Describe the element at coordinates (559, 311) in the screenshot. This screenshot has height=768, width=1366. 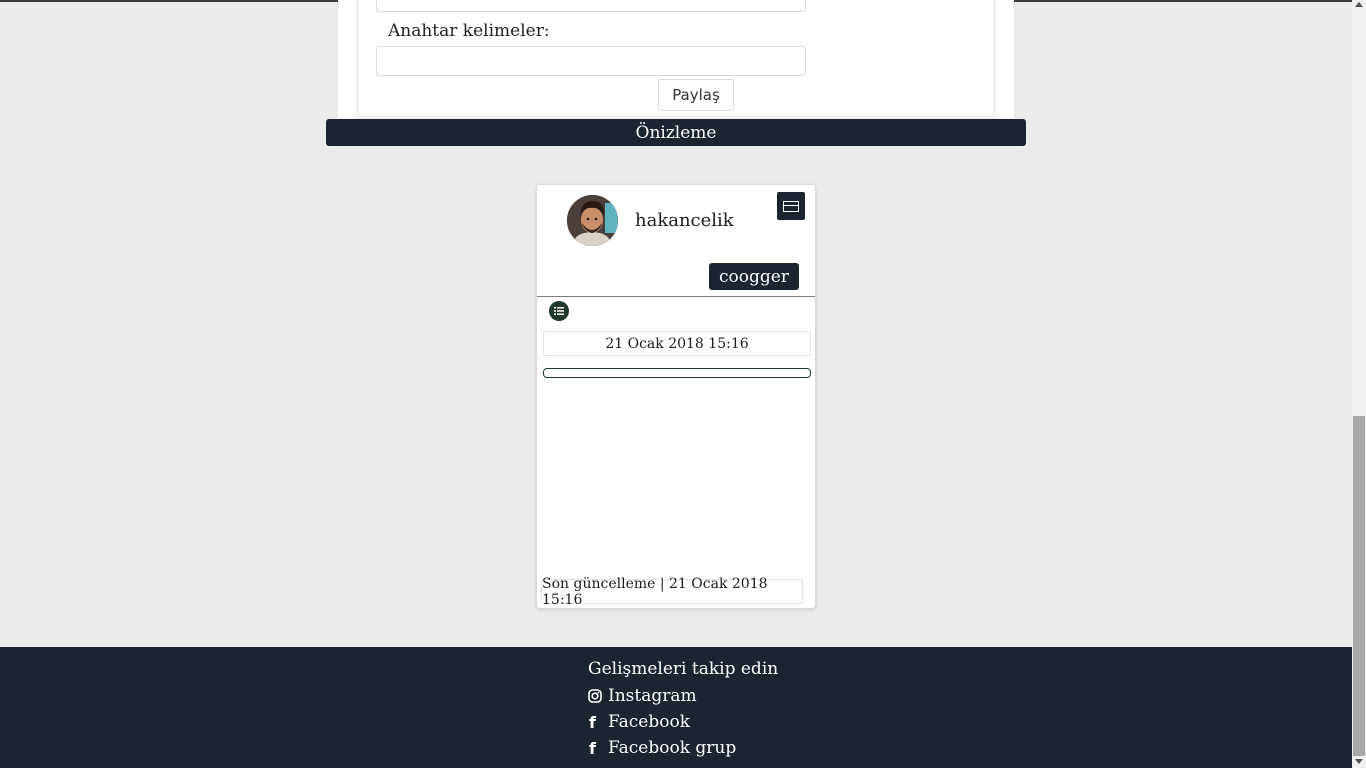
I see `list-icon` at that location.